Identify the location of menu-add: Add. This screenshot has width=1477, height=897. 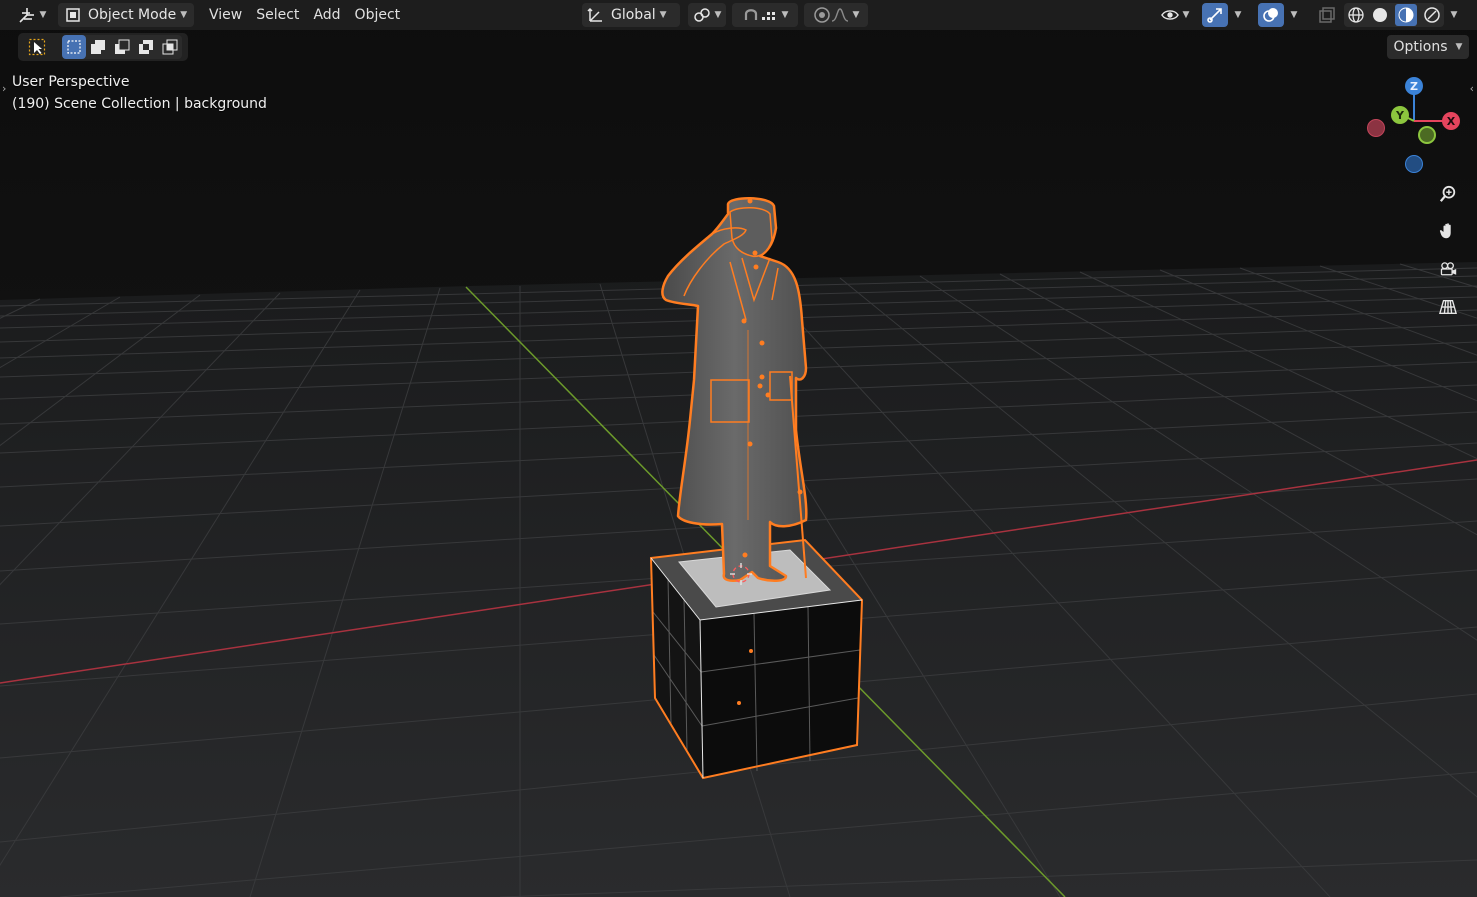
(326, 15).